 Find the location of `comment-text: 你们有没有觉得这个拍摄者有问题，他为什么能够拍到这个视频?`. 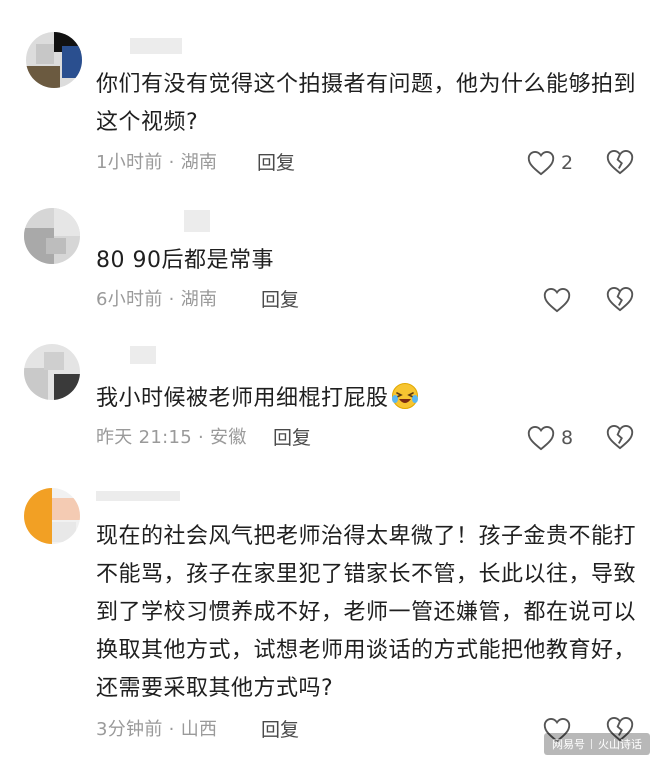

comment-text: 你们有没有觉得这个拍摄者有问题，他为什么能够拍到这个视频? is located at coordinates (366, 103).